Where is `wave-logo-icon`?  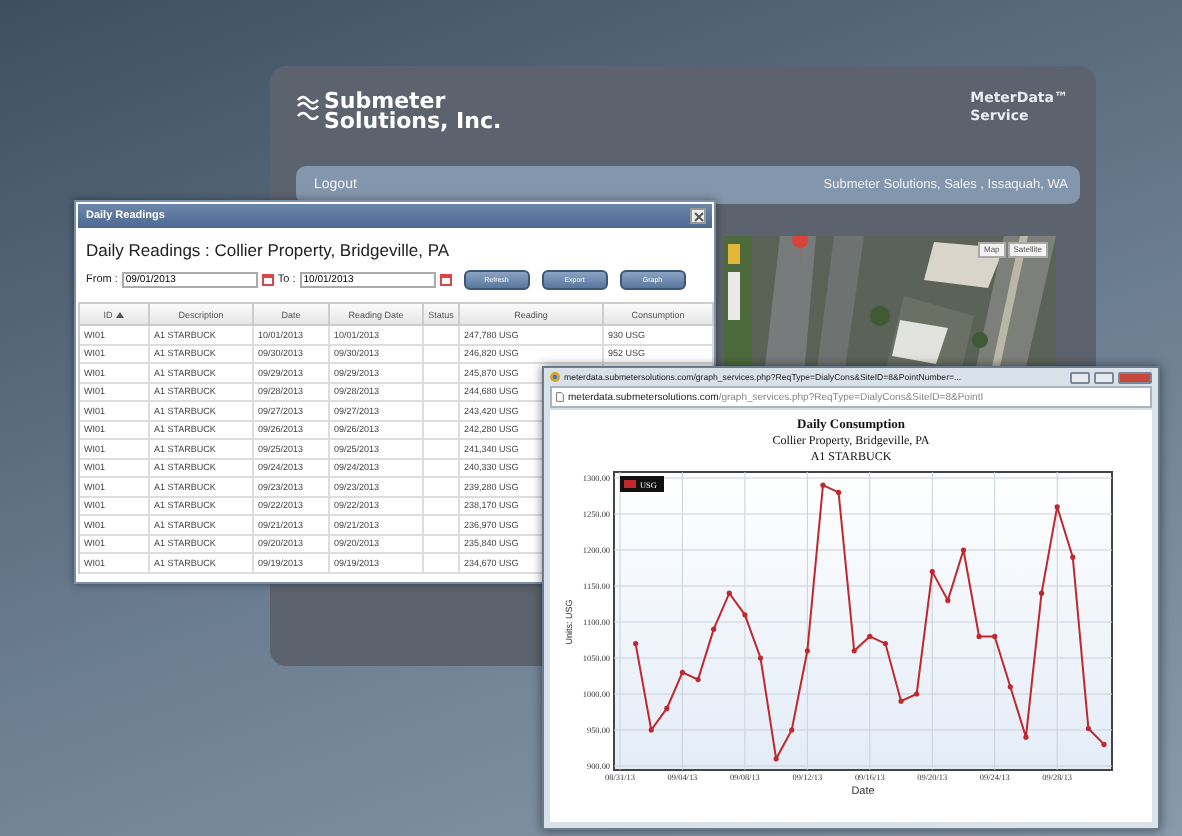 wave-logo-icon is located at coordinates (308, 106).